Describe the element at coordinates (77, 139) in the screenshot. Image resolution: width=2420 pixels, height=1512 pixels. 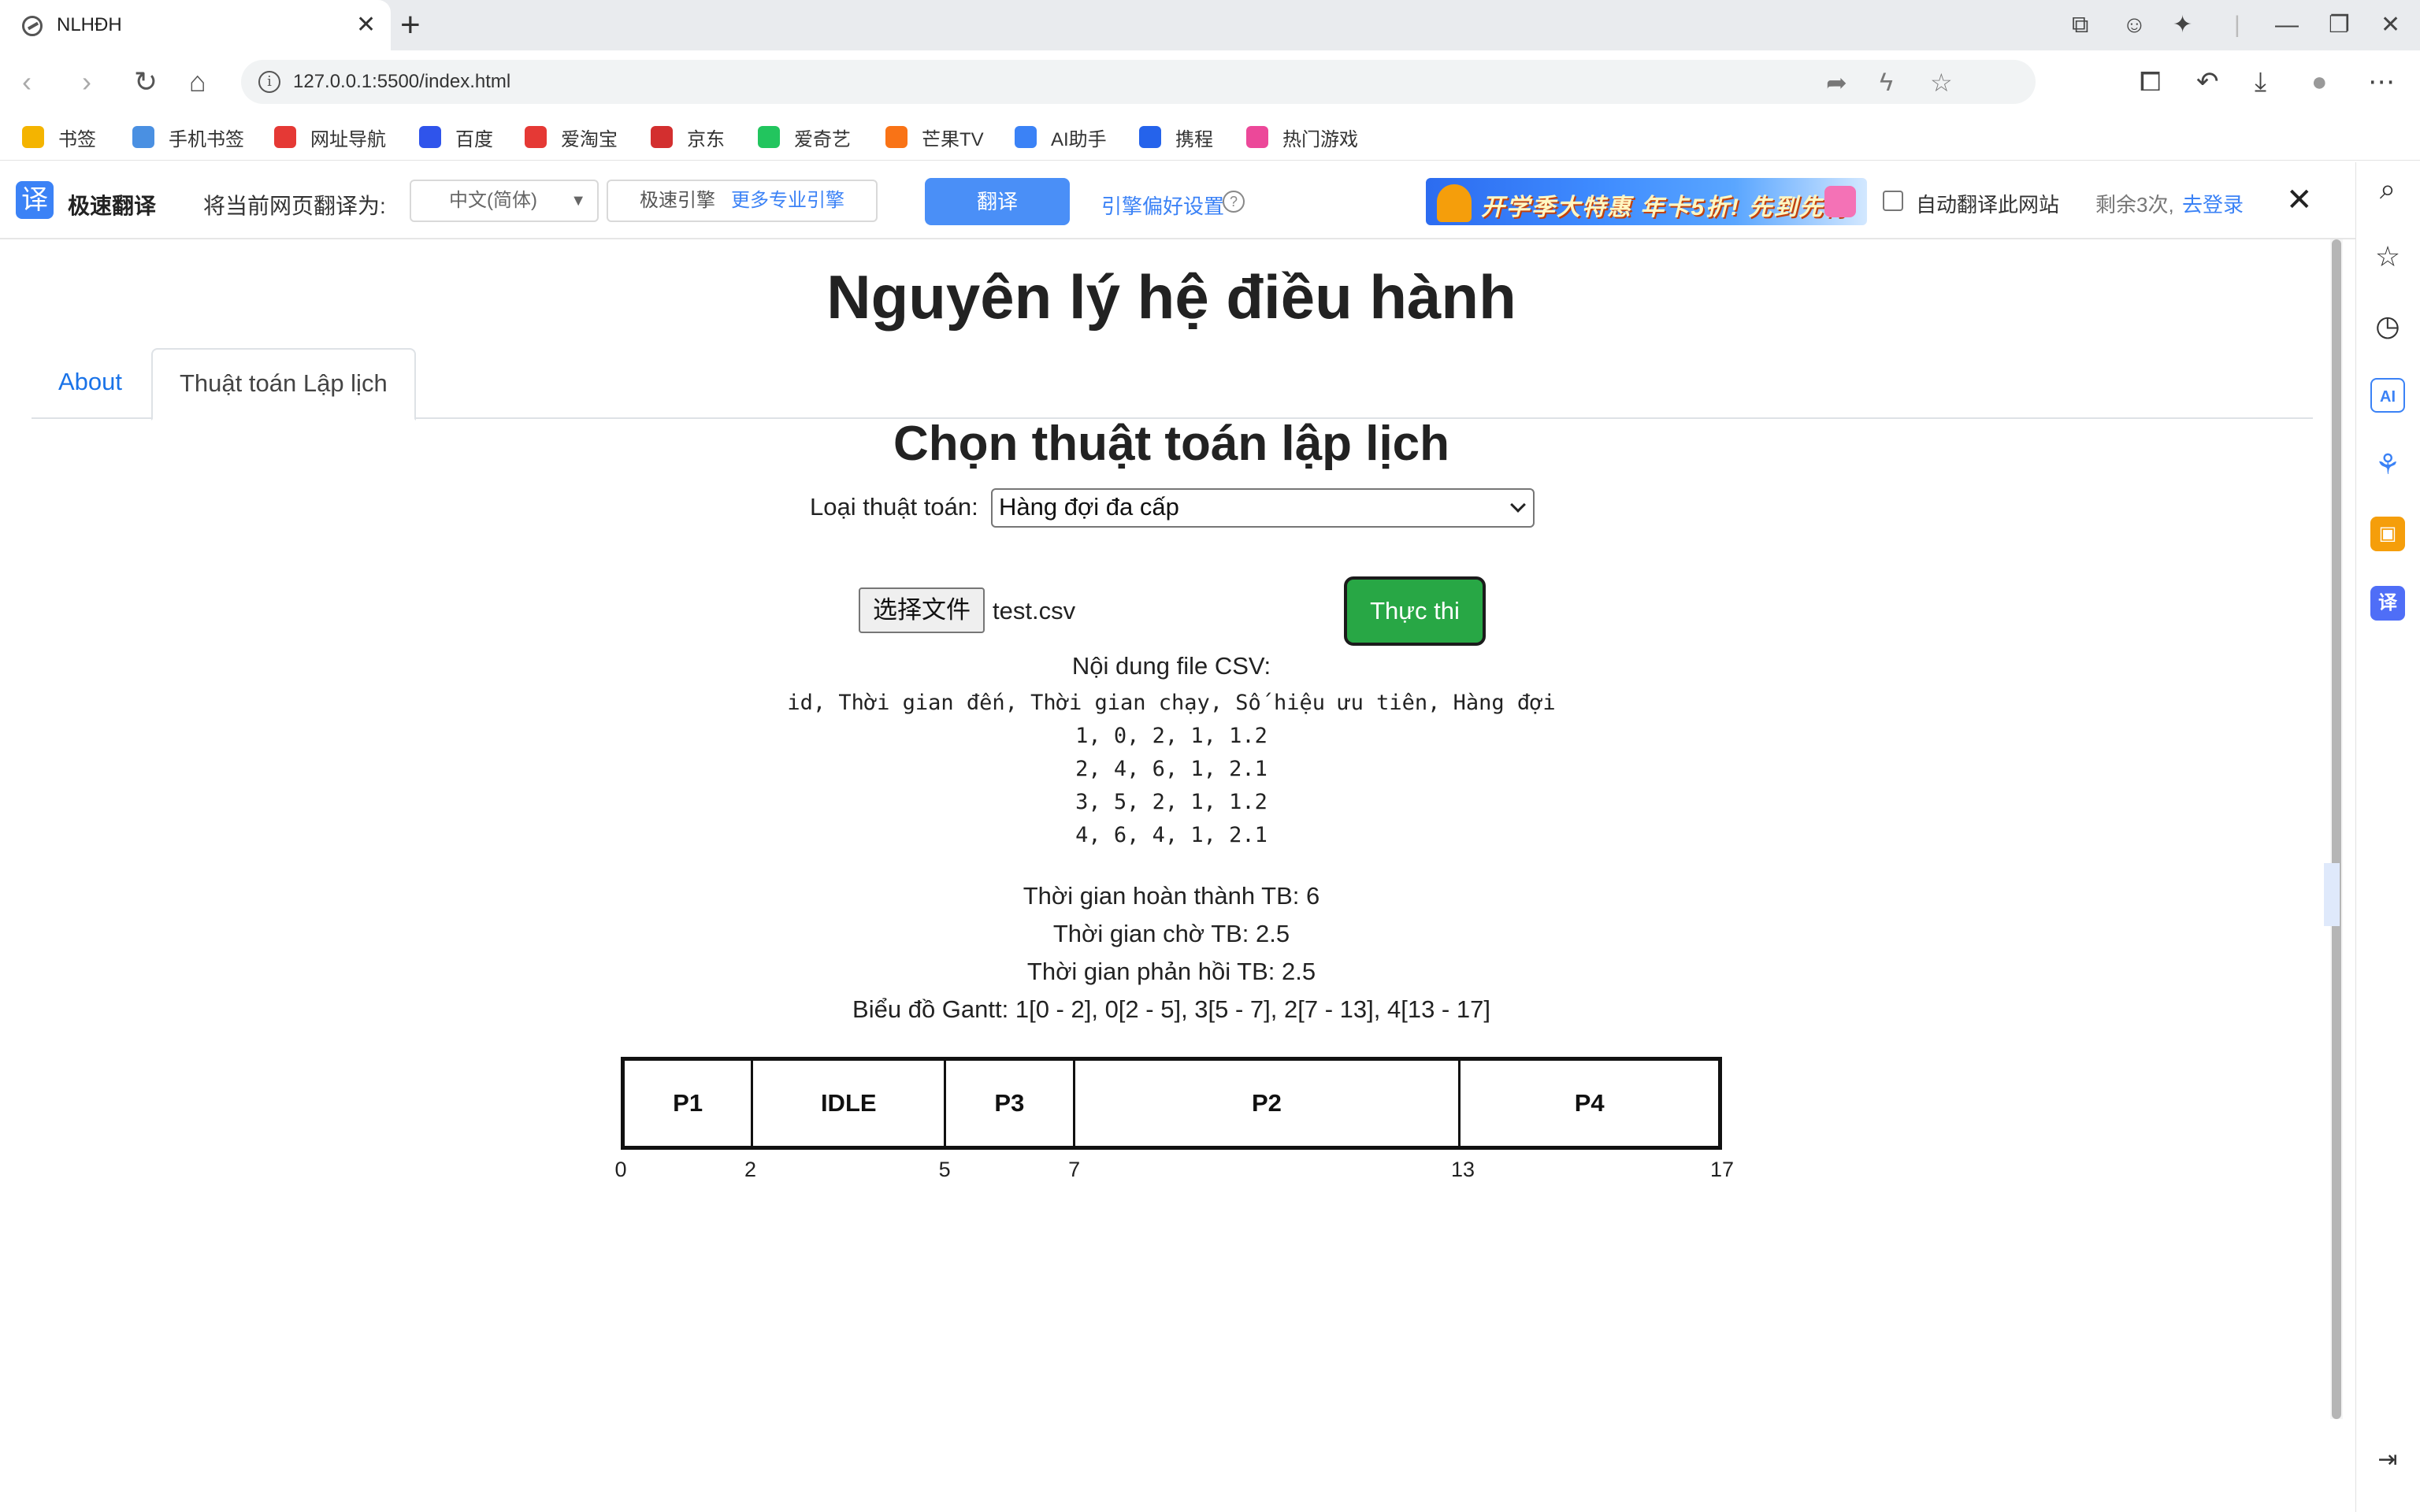
I see `bookmark-label: 书签` at that location.